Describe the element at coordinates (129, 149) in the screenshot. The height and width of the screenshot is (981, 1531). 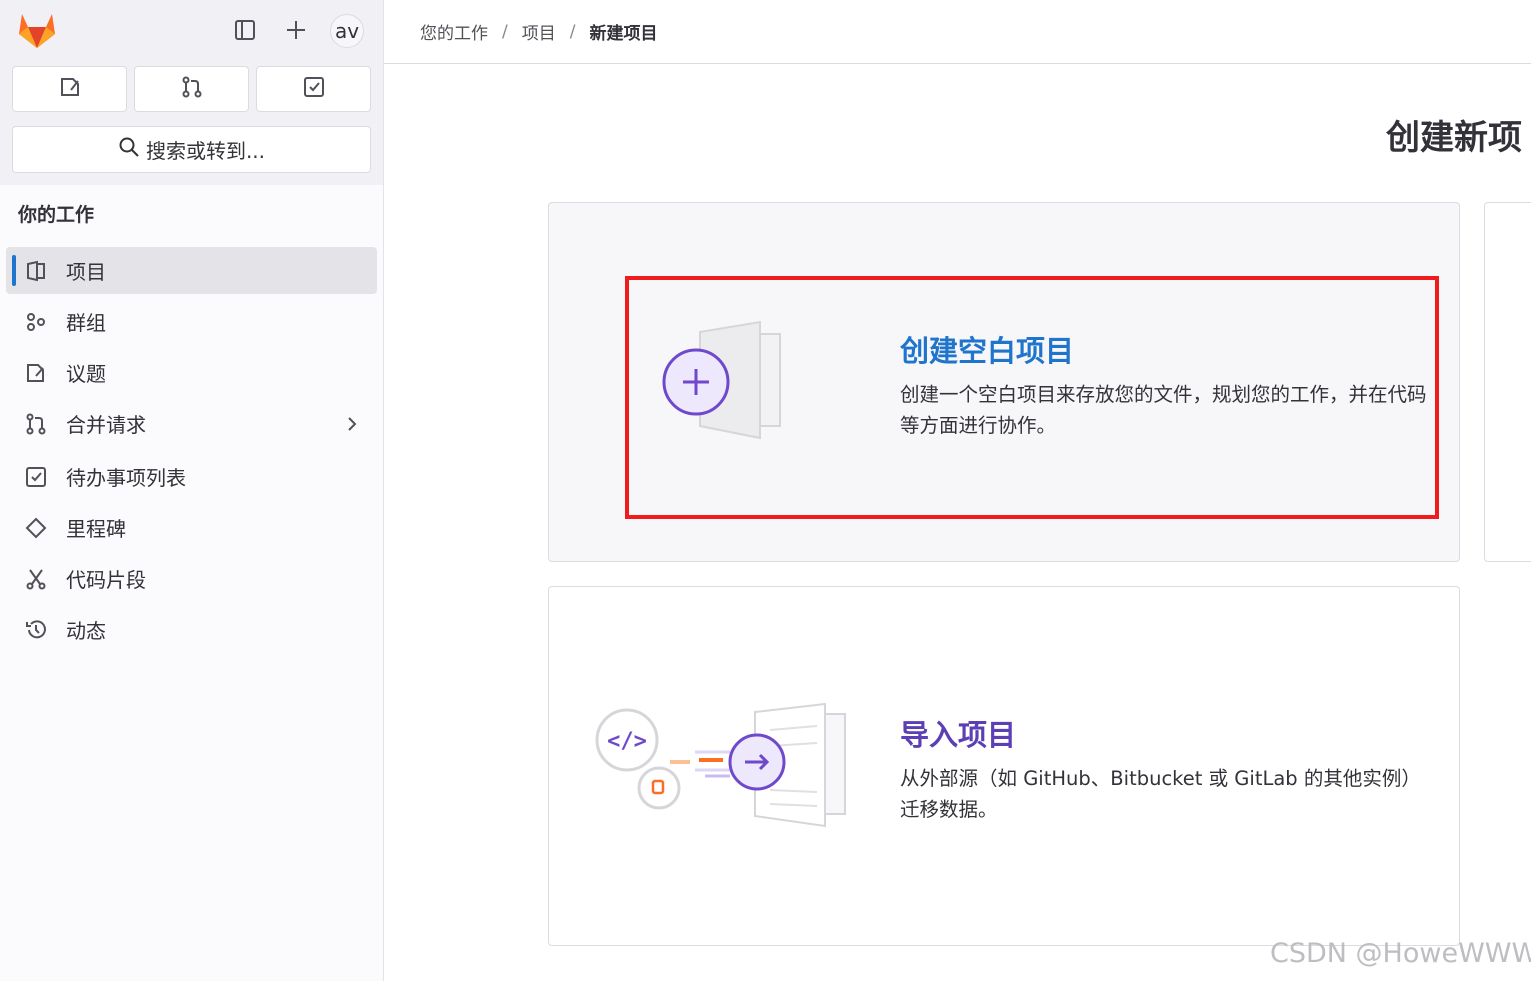
I see `search-icon` at that location.